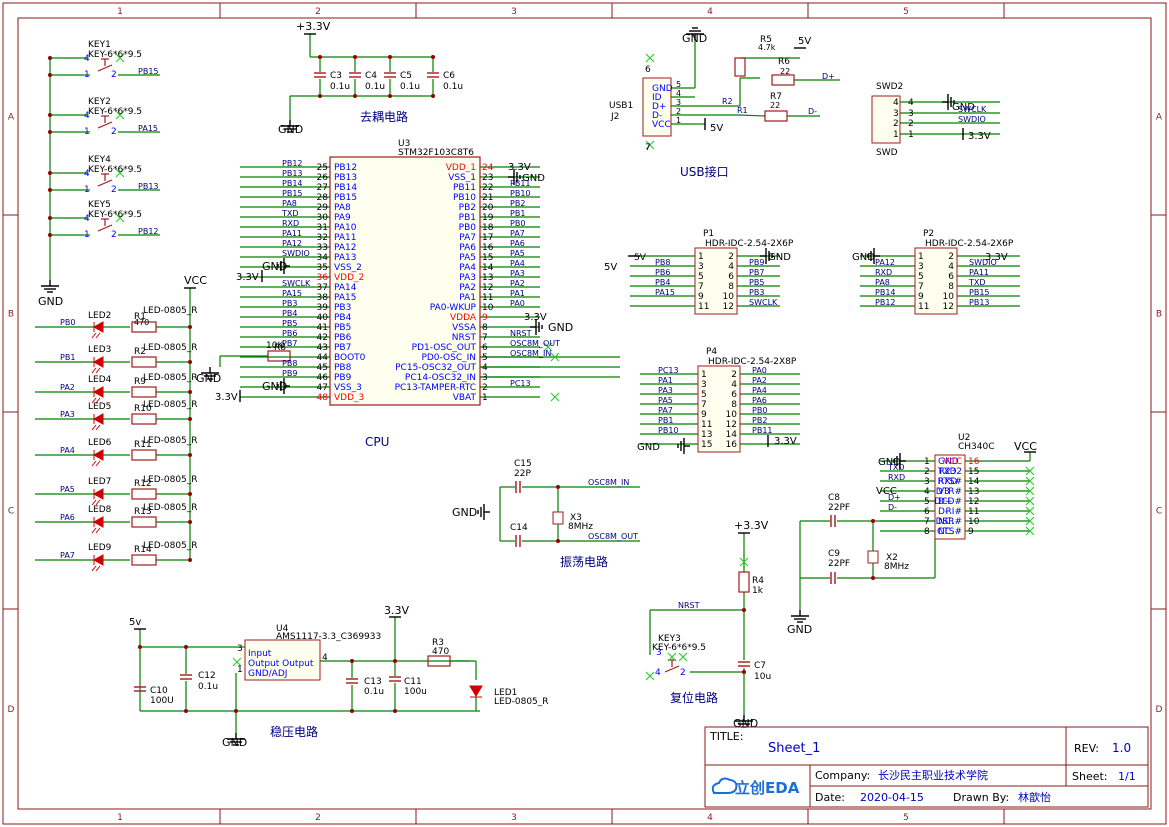  Describe the element at coordinates (834, 554) in the screenshot. I see `ch340-c9: C9` at that location.